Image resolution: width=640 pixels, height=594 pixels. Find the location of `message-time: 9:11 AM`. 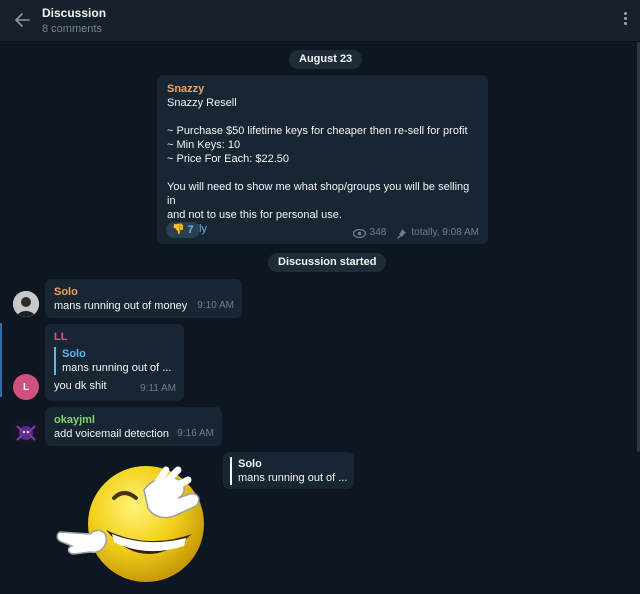

message-time: 9:11 AM is located at coordinates (158, 388).